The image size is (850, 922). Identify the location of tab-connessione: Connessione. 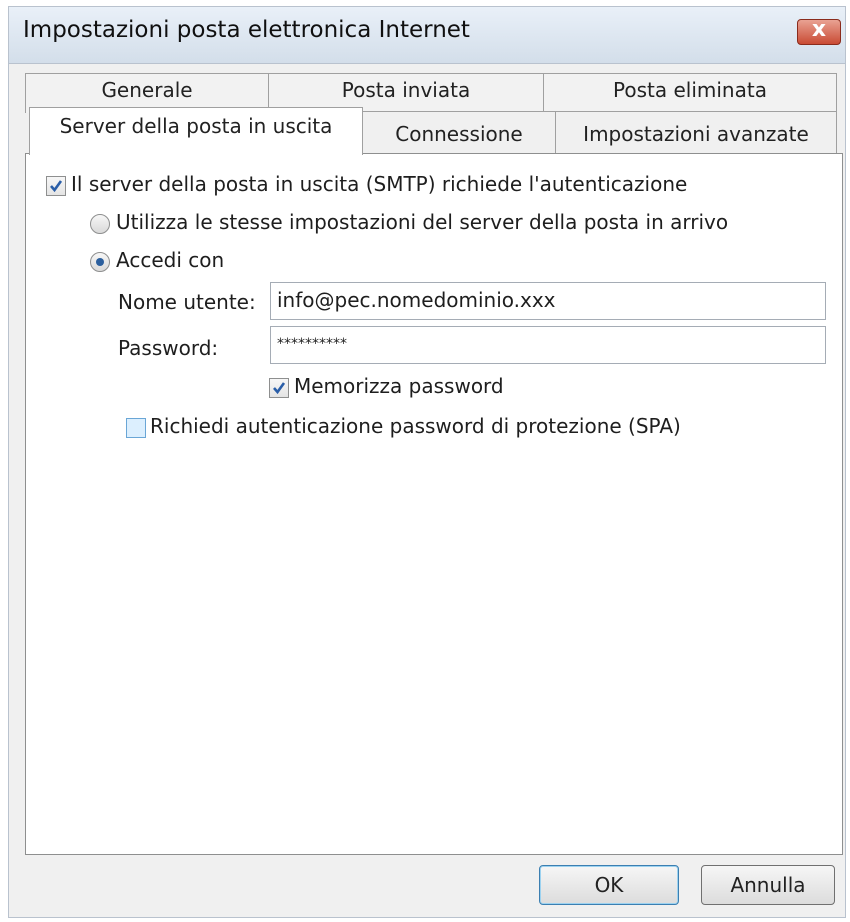
(459, 132).